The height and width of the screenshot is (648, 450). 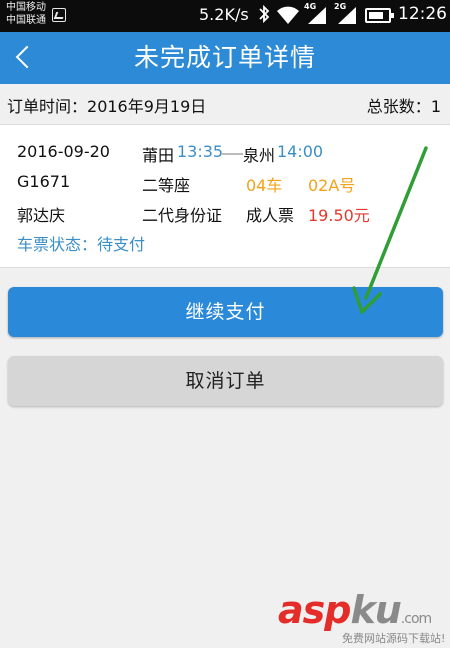 What do you see at coordinates (63, 151) in the screenshot?
I see `travel-date: 2016-09-20` at bounding box center [63, 151].